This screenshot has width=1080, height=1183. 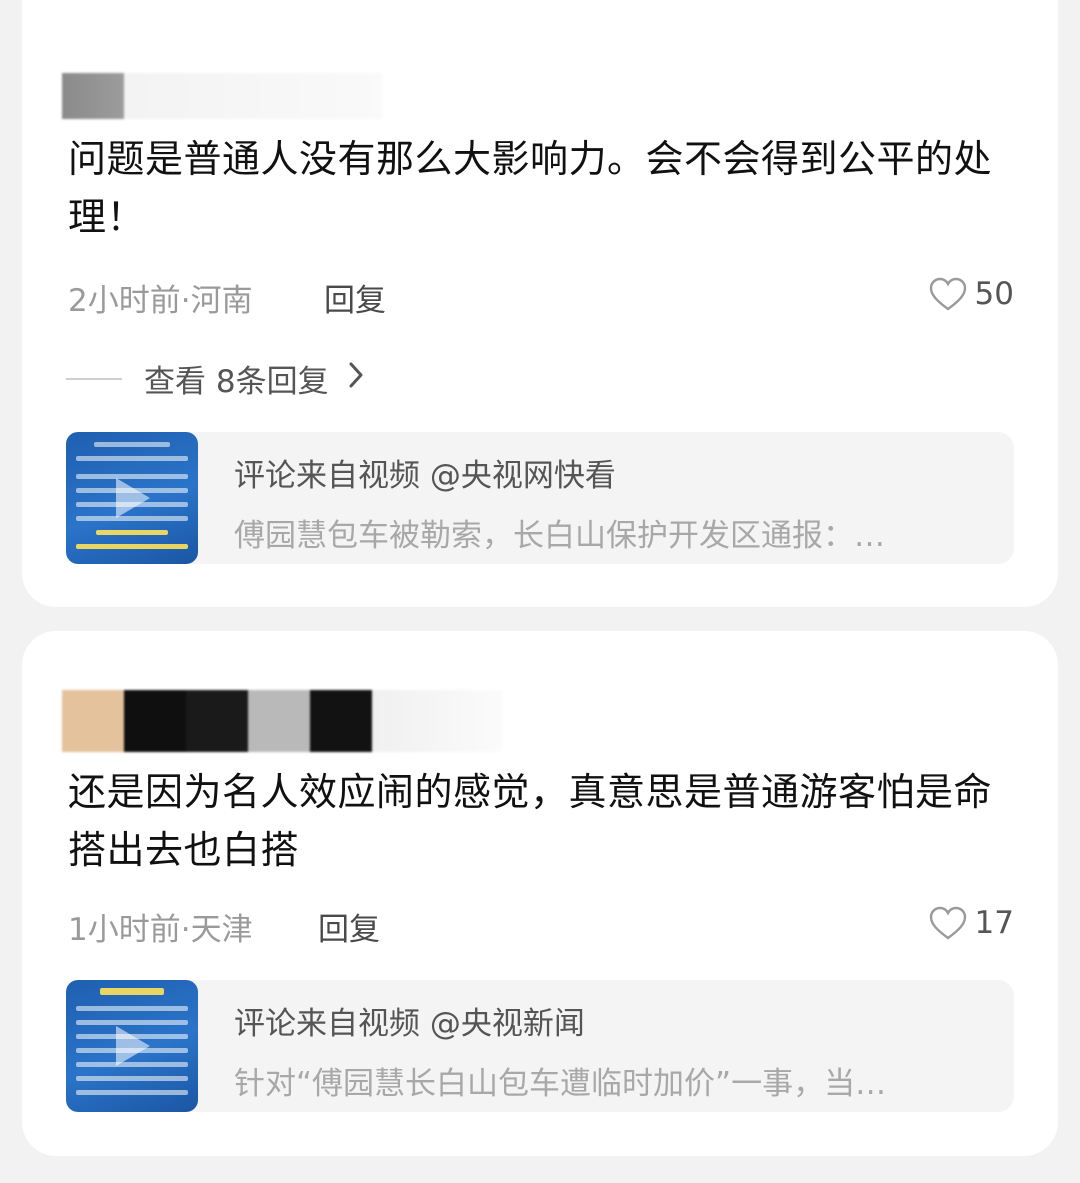 What do you see at coordinates (971, 923) in the screenshot?
I see `like-button: 17` at bounding box center [971, 923].